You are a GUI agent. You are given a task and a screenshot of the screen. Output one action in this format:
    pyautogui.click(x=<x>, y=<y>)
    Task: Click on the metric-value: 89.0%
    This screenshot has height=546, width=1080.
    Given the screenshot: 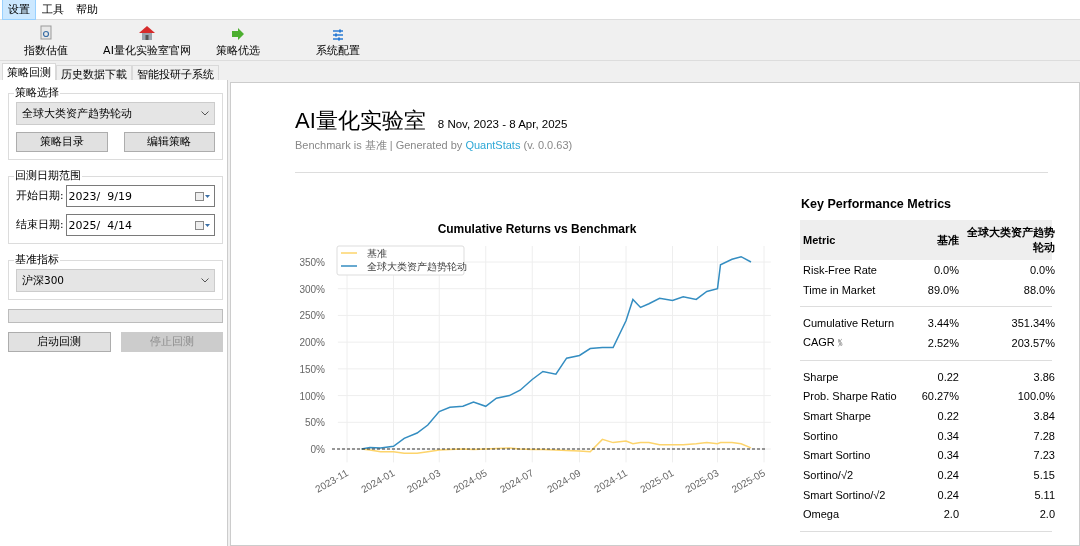 What is the action you would take?
    pyautogui.click(x=942, y=289)
    